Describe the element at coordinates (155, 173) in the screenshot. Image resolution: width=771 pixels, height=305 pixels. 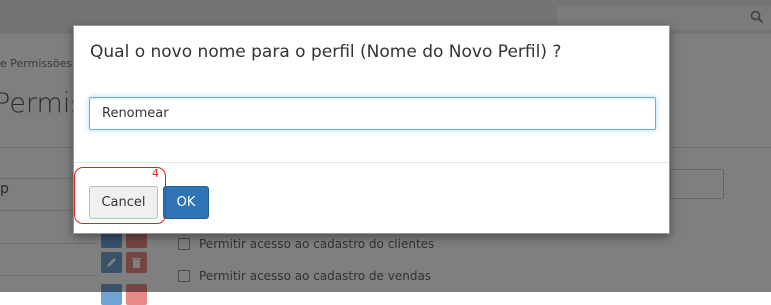
I see `step-number: 4` at that location.